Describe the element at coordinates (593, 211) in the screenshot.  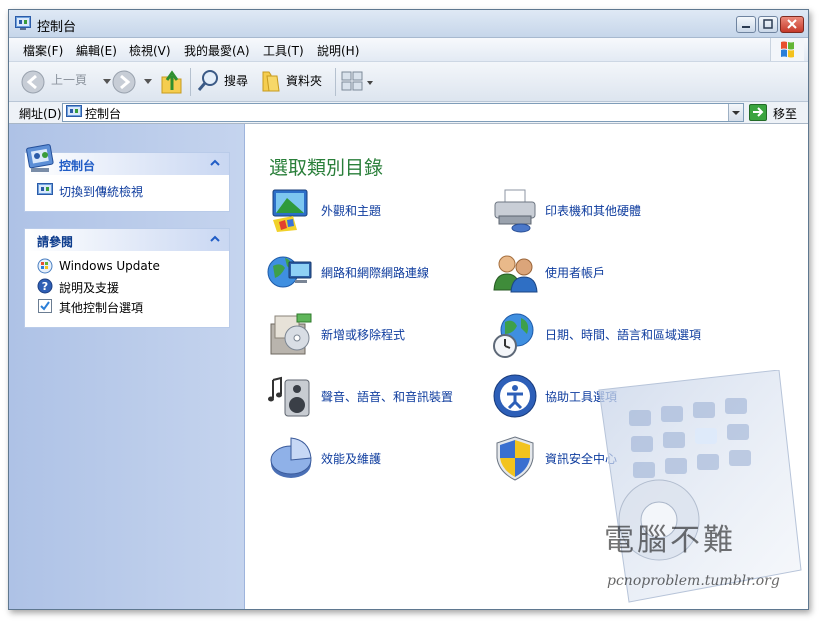
I see `printers-hardware-label: 印表機和其他硬體` at that location.